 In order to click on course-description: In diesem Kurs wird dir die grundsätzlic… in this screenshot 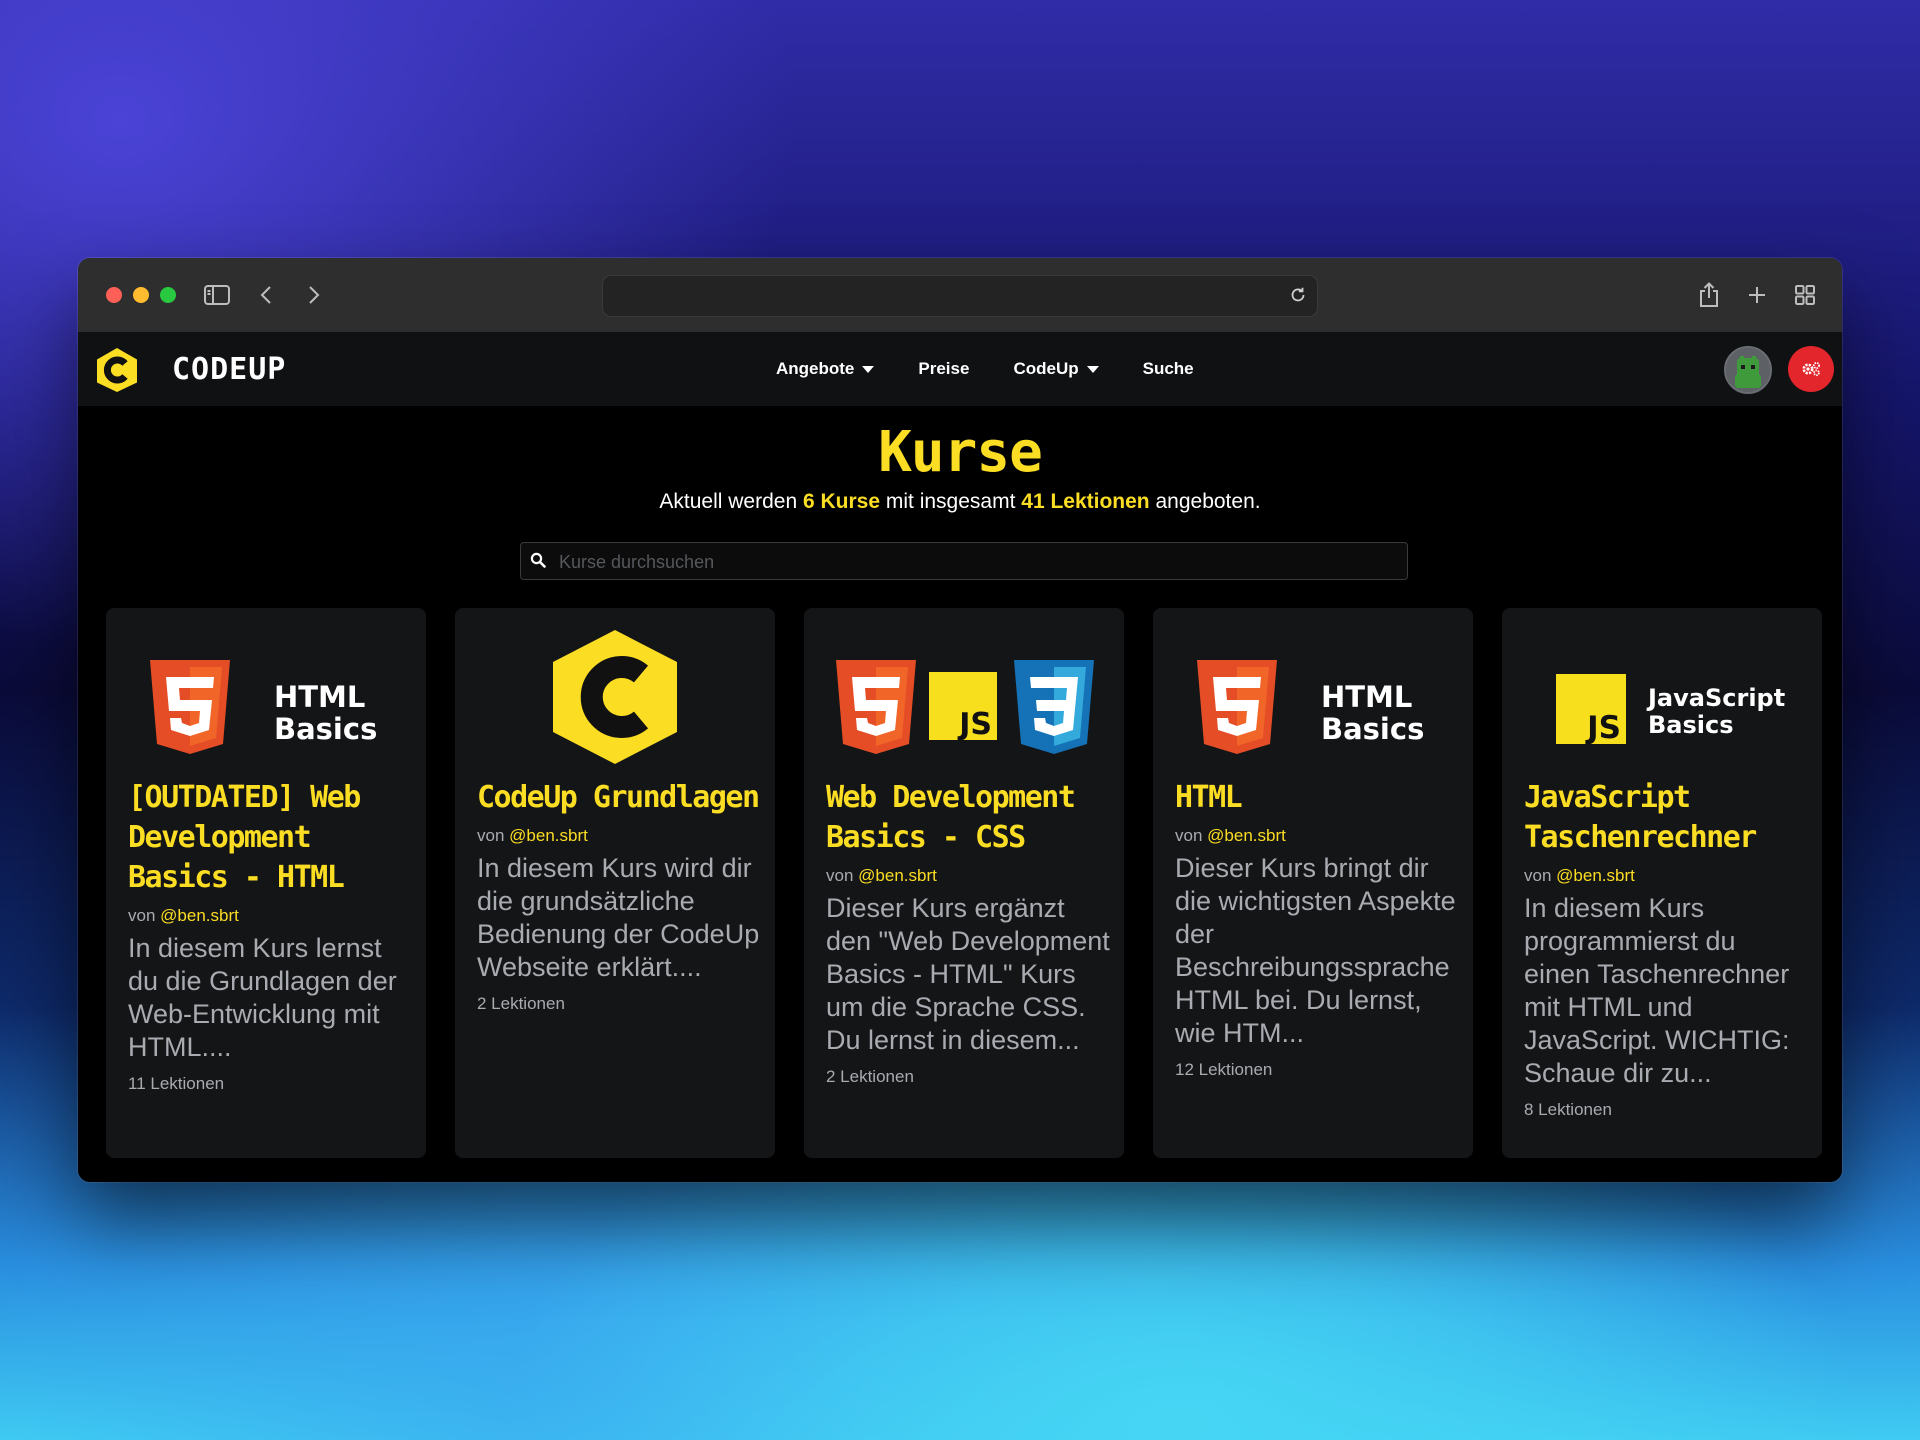, I will do `click(618, 917)`.